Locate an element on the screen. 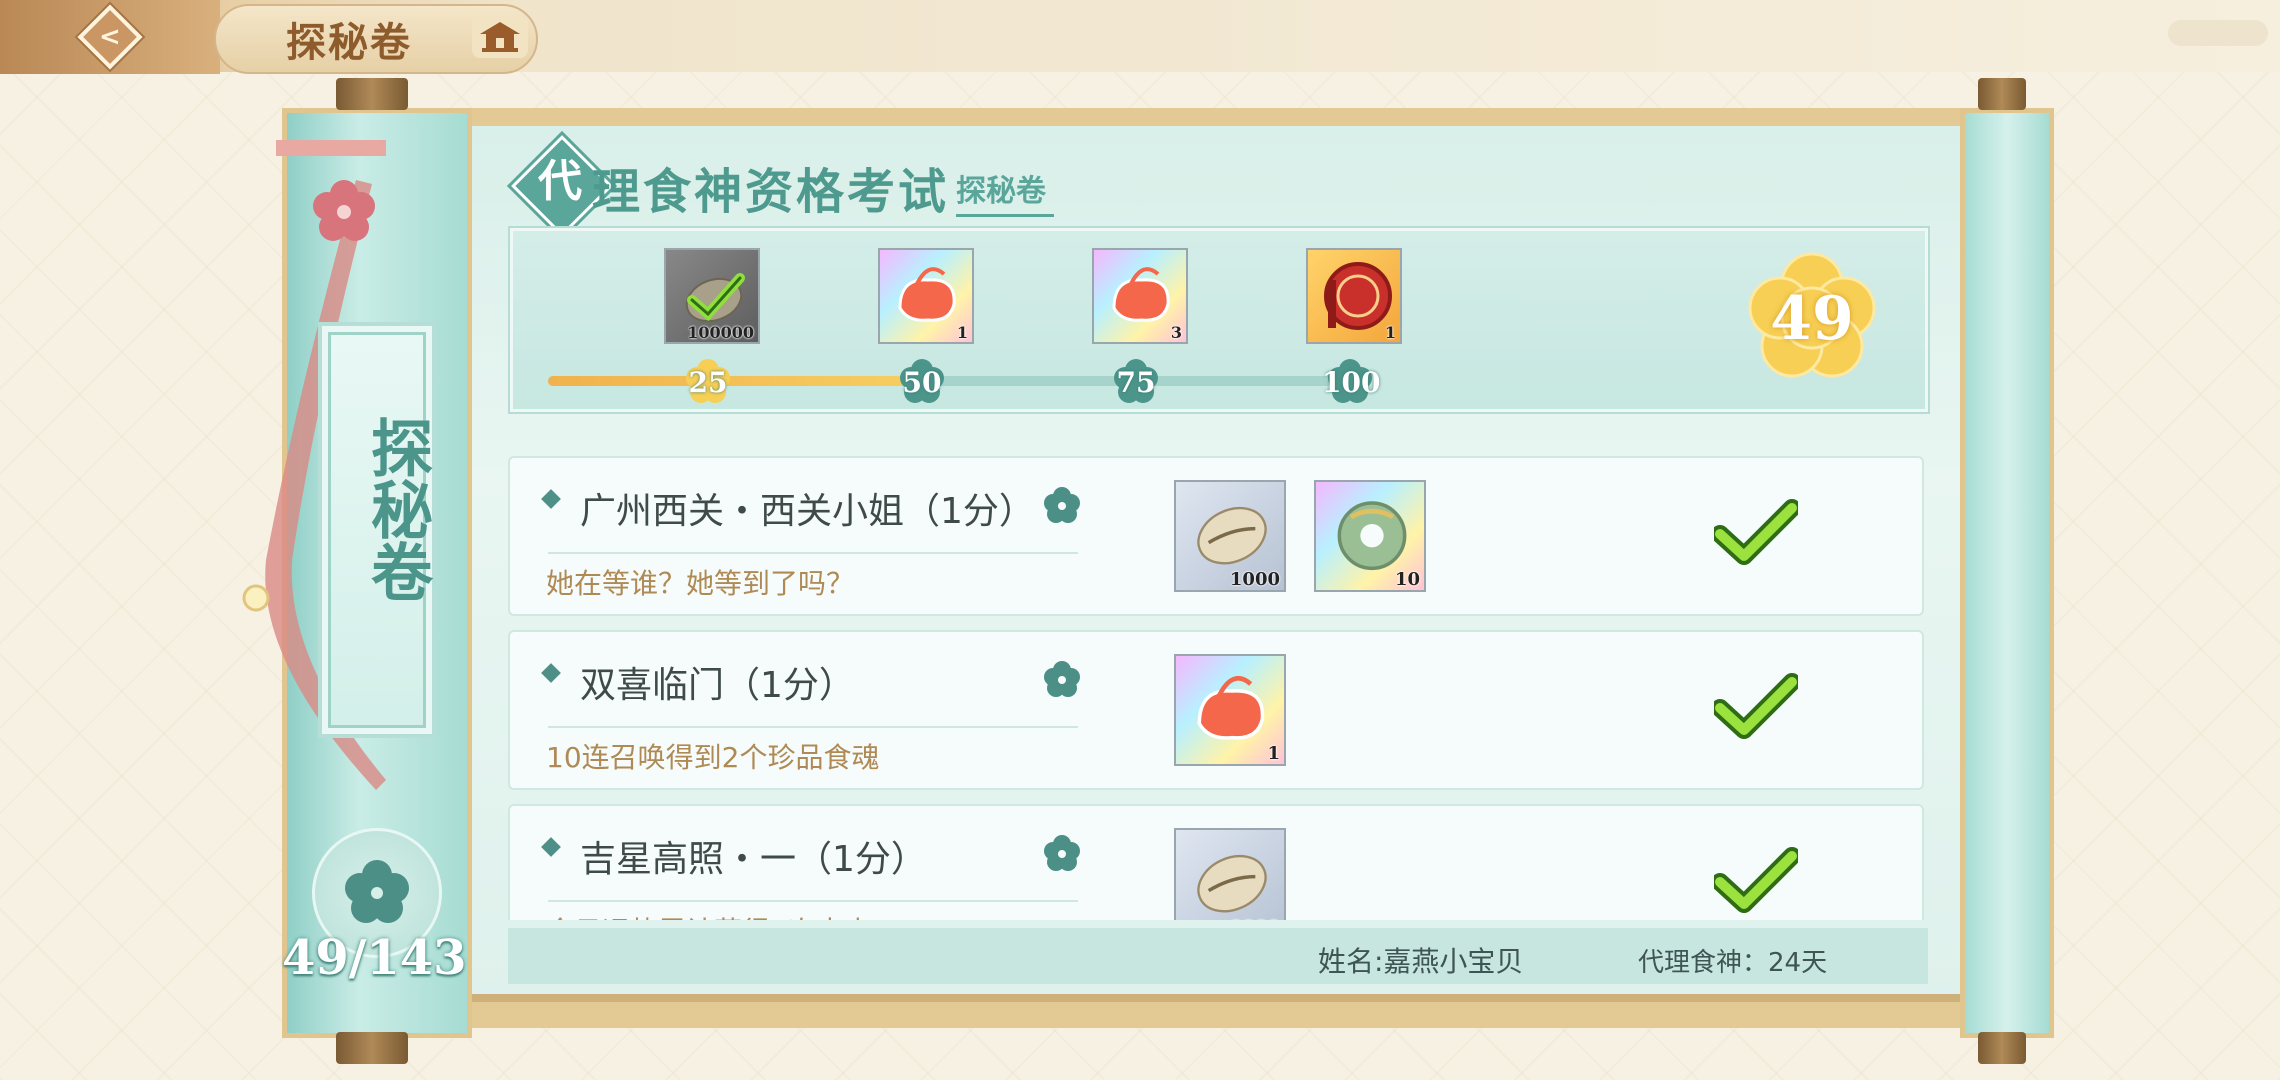 The height and width of the screenshot is (1080, 2280). pavilion-icon is located at coordinates (500, 37).